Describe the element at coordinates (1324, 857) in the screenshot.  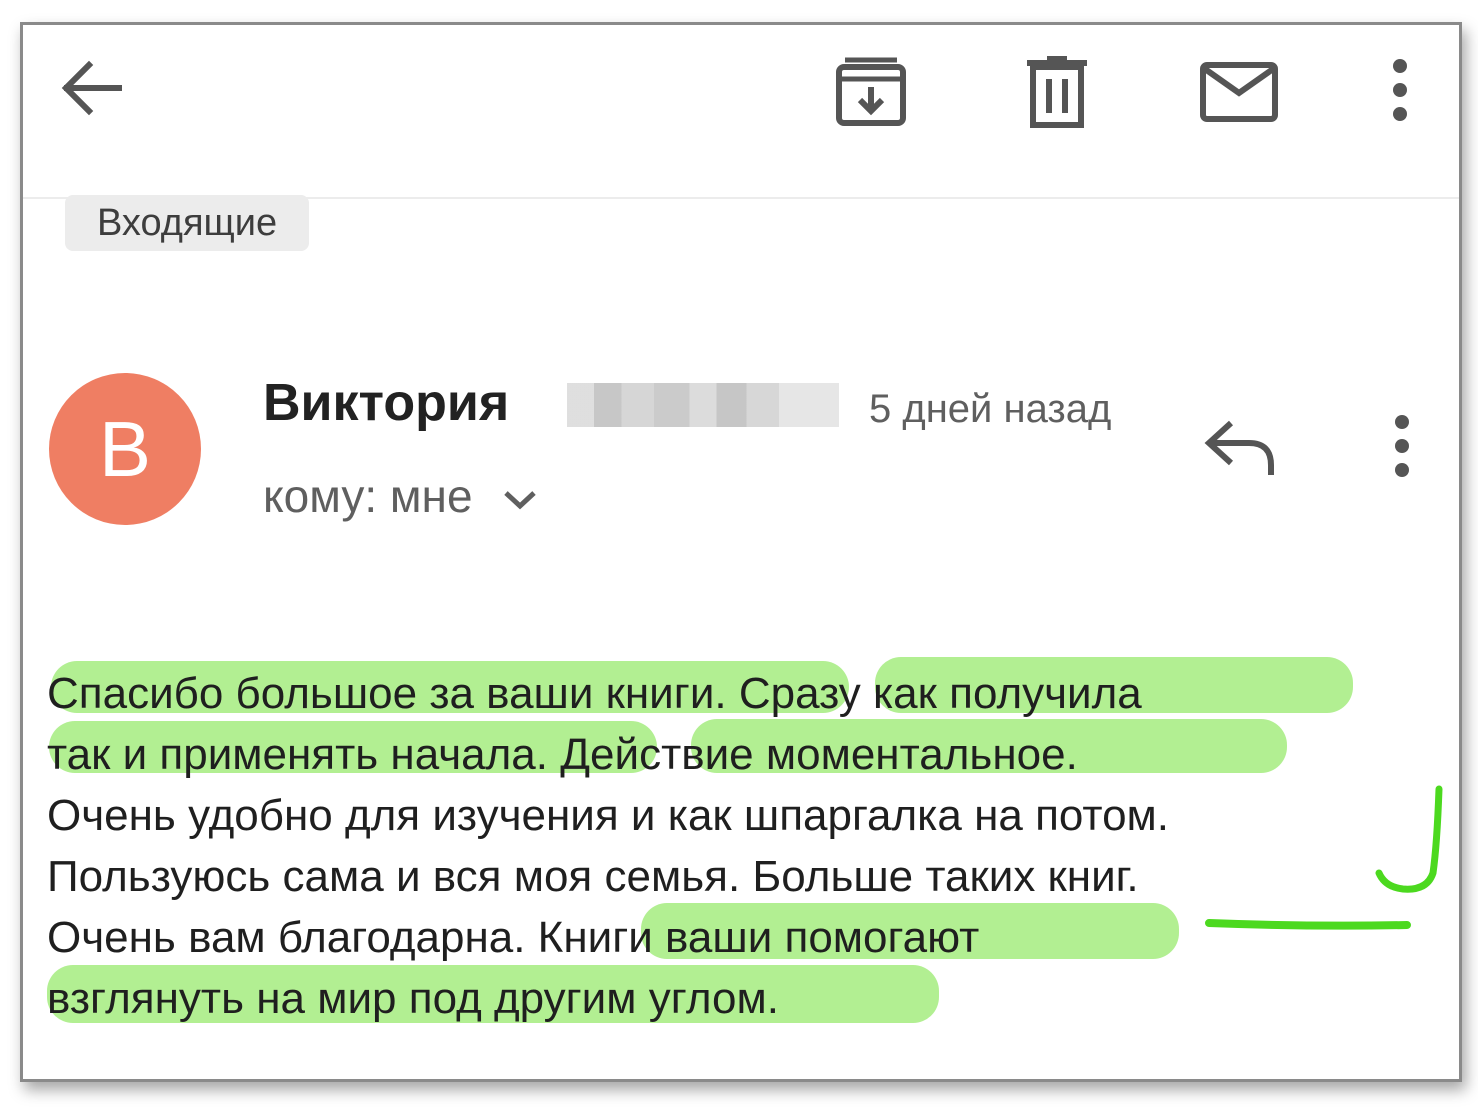
I see `pen-annotation` at that location.